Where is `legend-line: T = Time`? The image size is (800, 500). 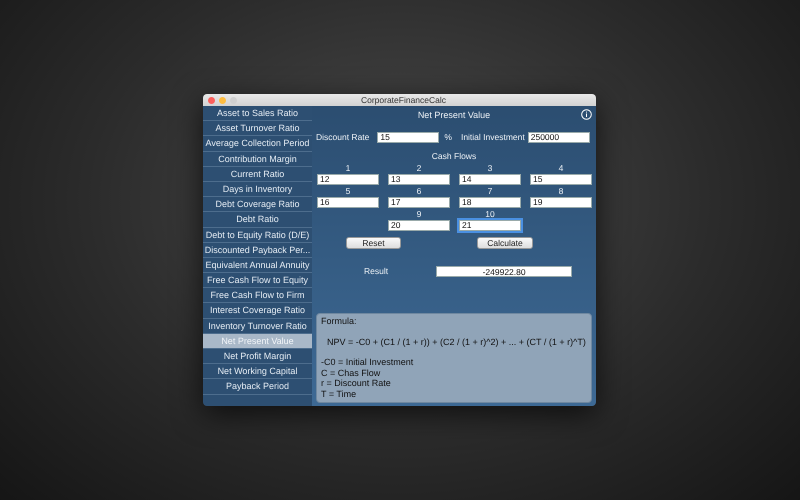 legend-line: T = Time is located at coordinates (339, 393).